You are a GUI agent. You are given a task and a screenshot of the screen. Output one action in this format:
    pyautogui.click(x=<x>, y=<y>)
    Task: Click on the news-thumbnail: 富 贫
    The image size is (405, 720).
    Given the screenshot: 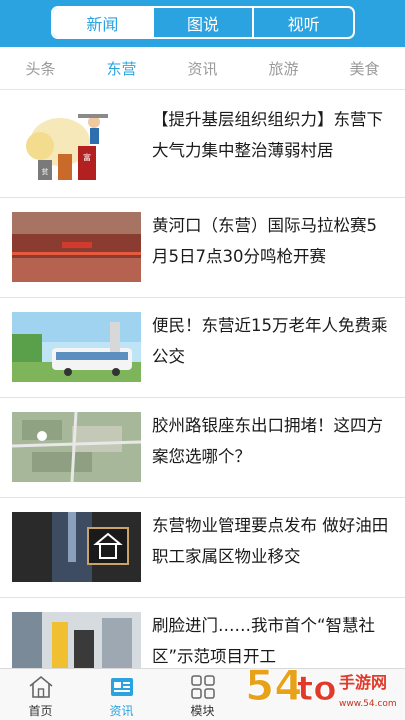 What is the action you would take?
    pyautogui.click(x=76, y=144)
    